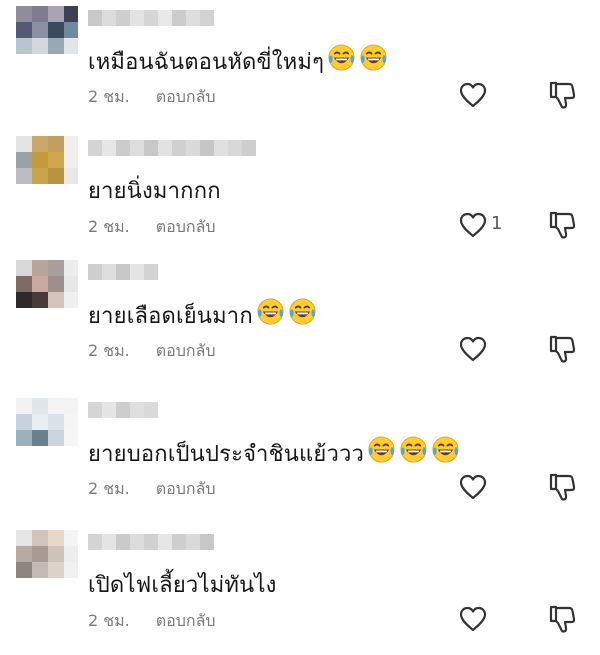 Image resolution: width=600 pixels, height=655 pixels. Describe the element at coordinates (238, 61) in the screenshot. I see `comment-text: เหมือนฉันตอนหัดขี่ใหม่ๆ` at that location.